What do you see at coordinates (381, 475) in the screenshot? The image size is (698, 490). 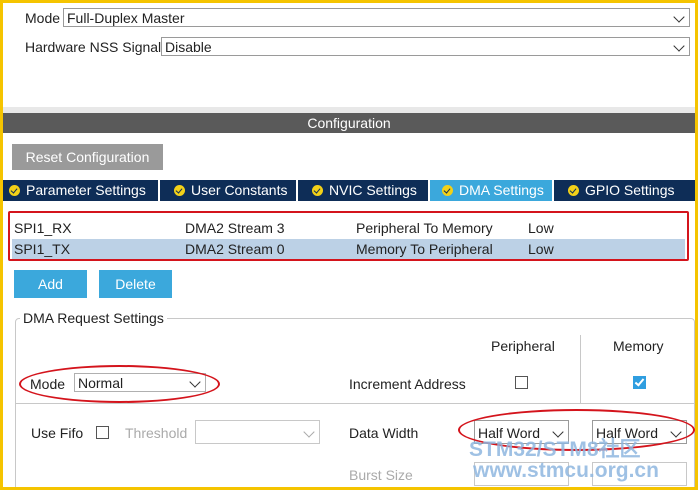 I see `burst-size-label: Burst Size` at bounding box center [381, 475].